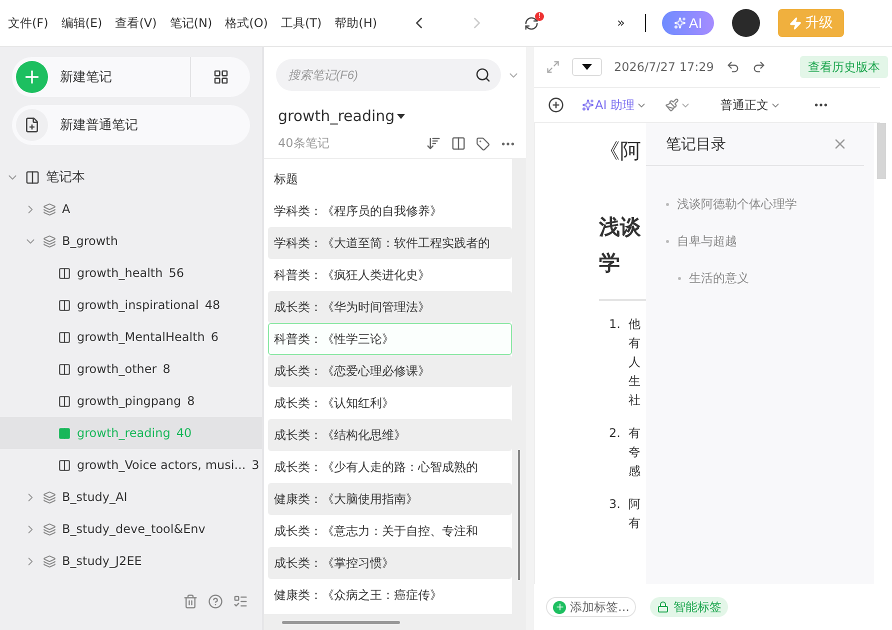 This screenshot has height=630, width=892. Describe the element at coordinates (390, 211) in the screenshot. I see `note-row: 学科类：《程序员的自我修养》` at that location.